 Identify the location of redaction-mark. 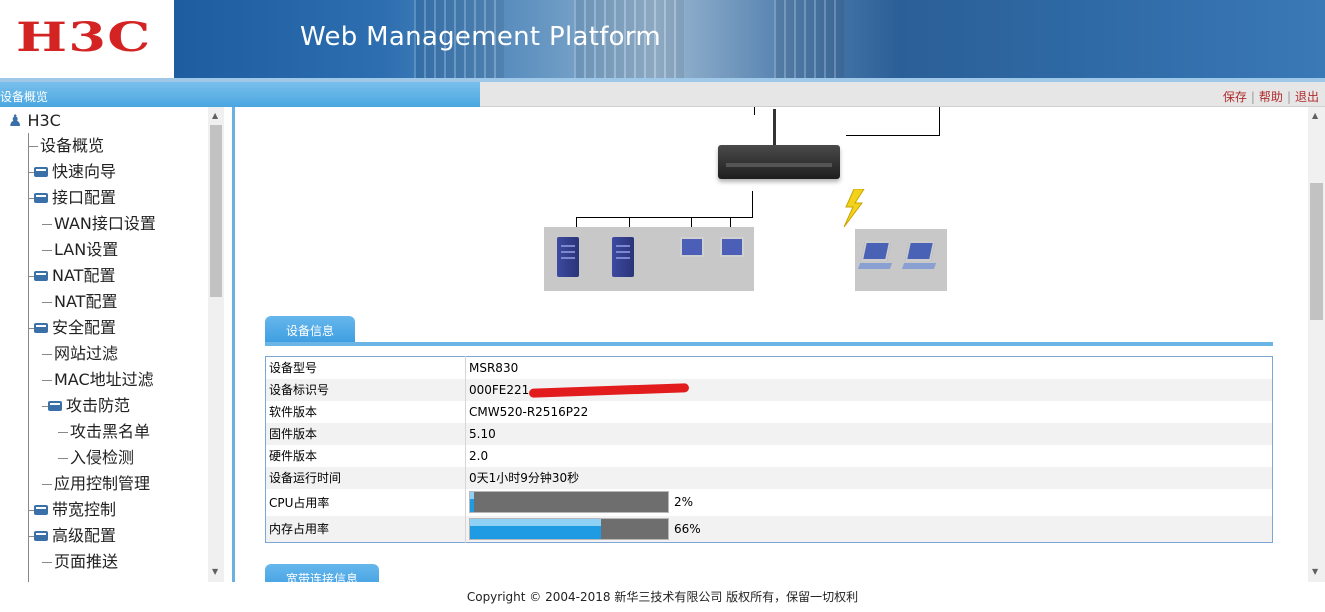
(609, 390).